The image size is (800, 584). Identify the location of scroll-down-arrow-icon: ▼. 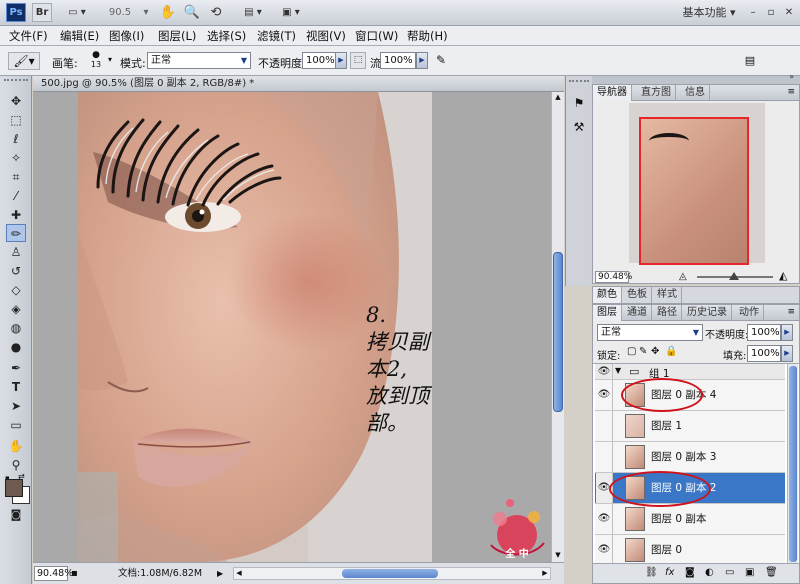
(558, 555).